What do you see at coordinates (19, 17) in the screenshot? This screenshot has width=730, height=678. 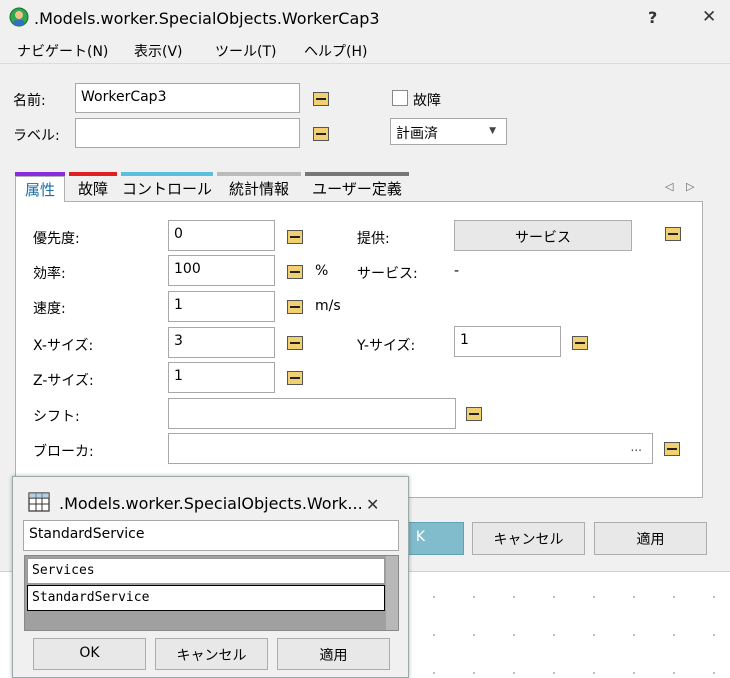 I see `worker-app-icon` at bounding box center [19, 17].